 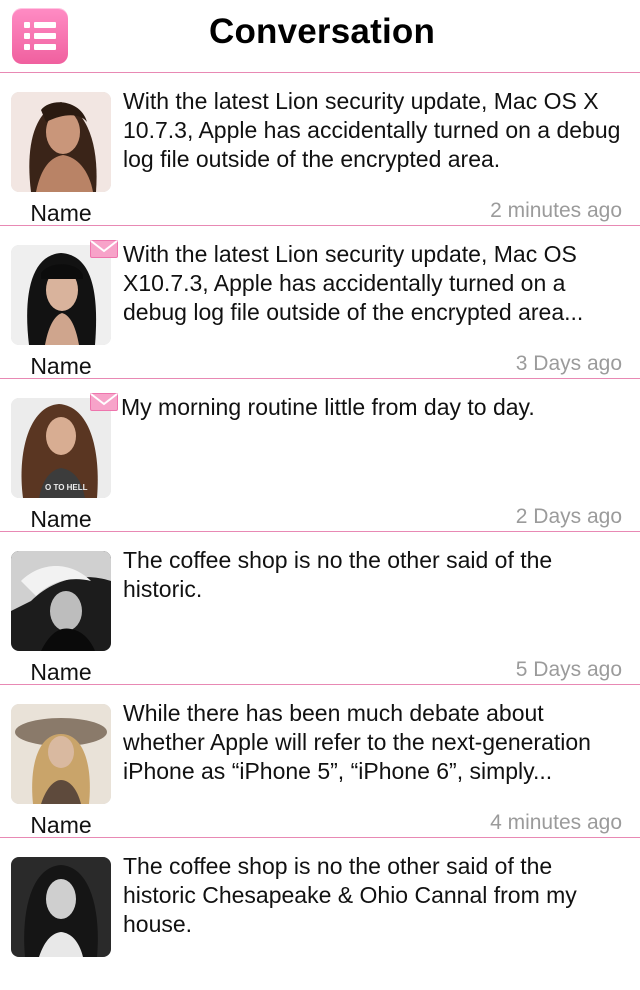 What do you see at coordinates (568, 516) in the screenshot?
I see `timestamp: 2 Days ago` at bounding box center [568, 516].